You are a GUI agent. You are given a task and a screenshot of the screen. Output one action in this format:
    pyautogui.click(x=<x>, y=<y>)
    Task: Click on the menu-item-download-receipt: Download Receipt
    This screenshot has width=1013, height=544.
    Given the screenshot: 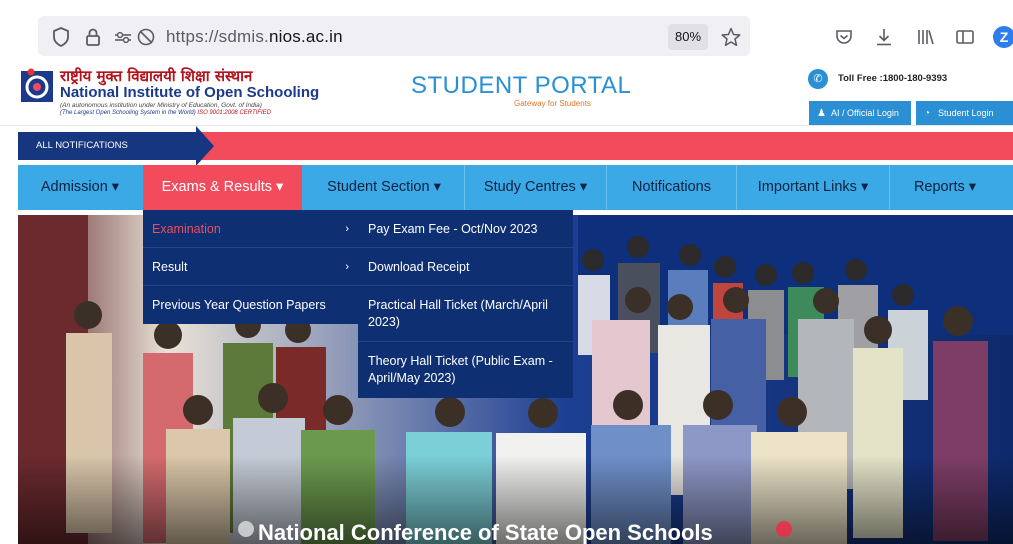 What is the action you would take?
    pyautogui.click(x=465, y=267)
    